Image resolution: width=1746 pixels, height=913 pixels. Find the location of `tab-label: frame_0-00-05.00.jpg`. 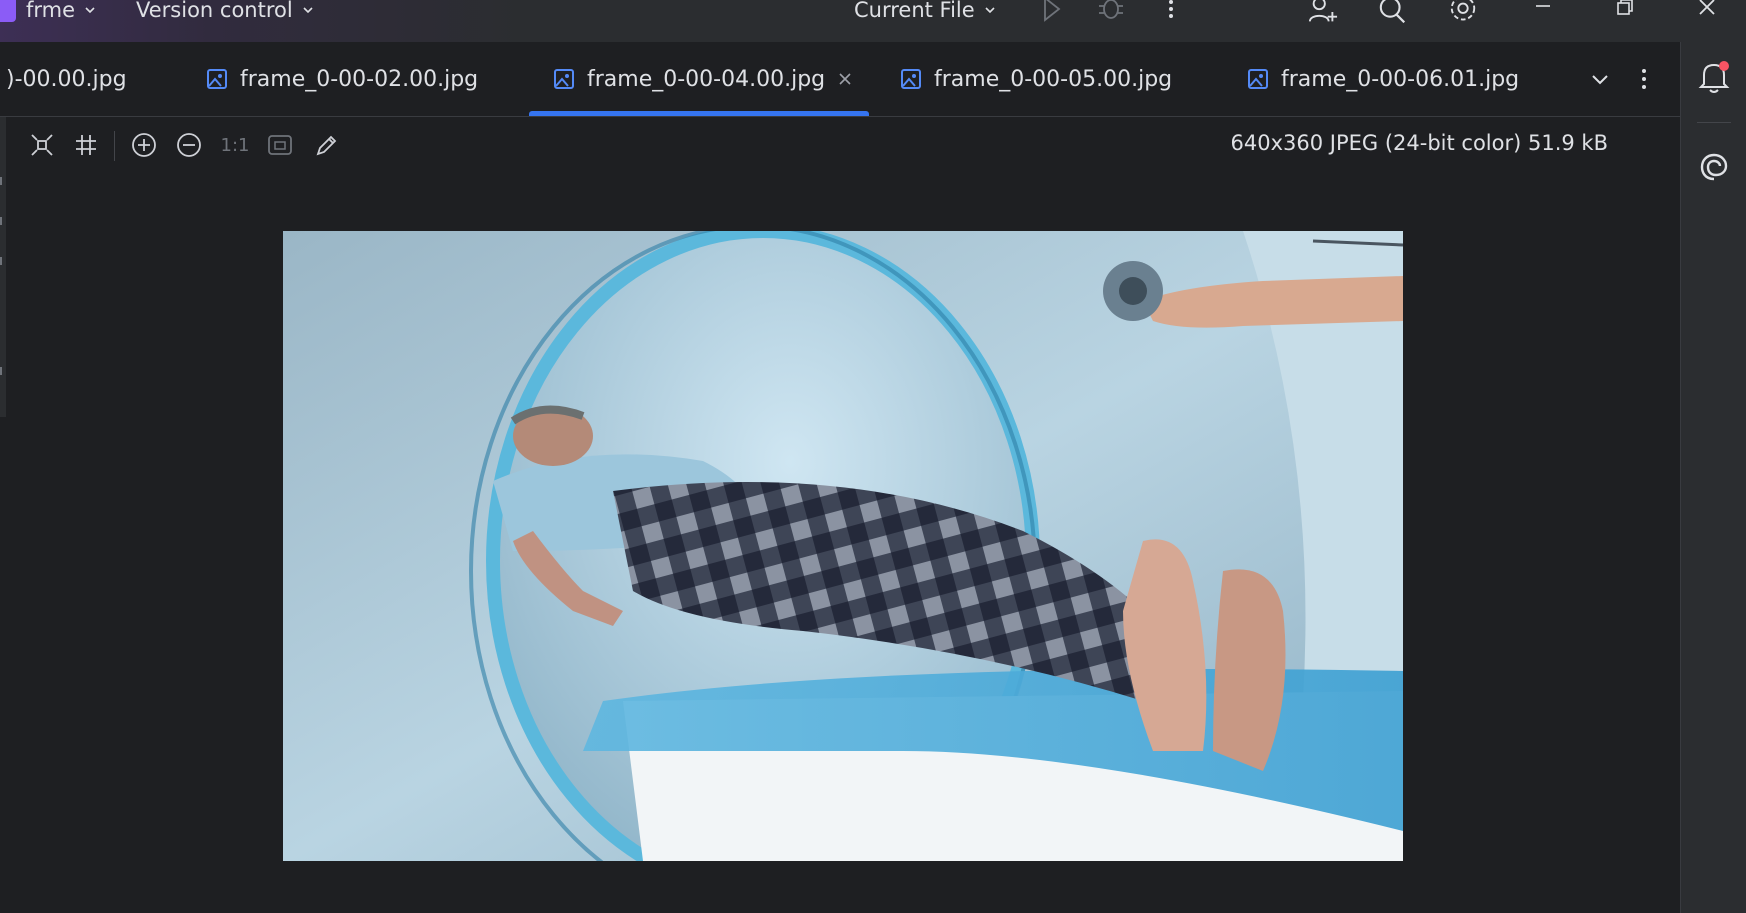

tab-label: frame_0-00-05.00.jpg is located at coordinates (1053, 79).